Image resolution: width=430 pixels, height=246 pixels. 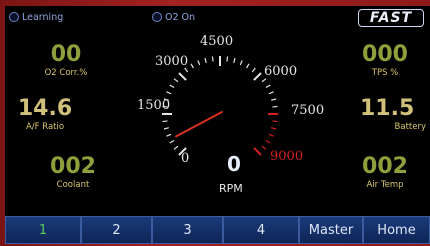 I want to click on tick-label-3000: 3000, so click(x=172, y=61).